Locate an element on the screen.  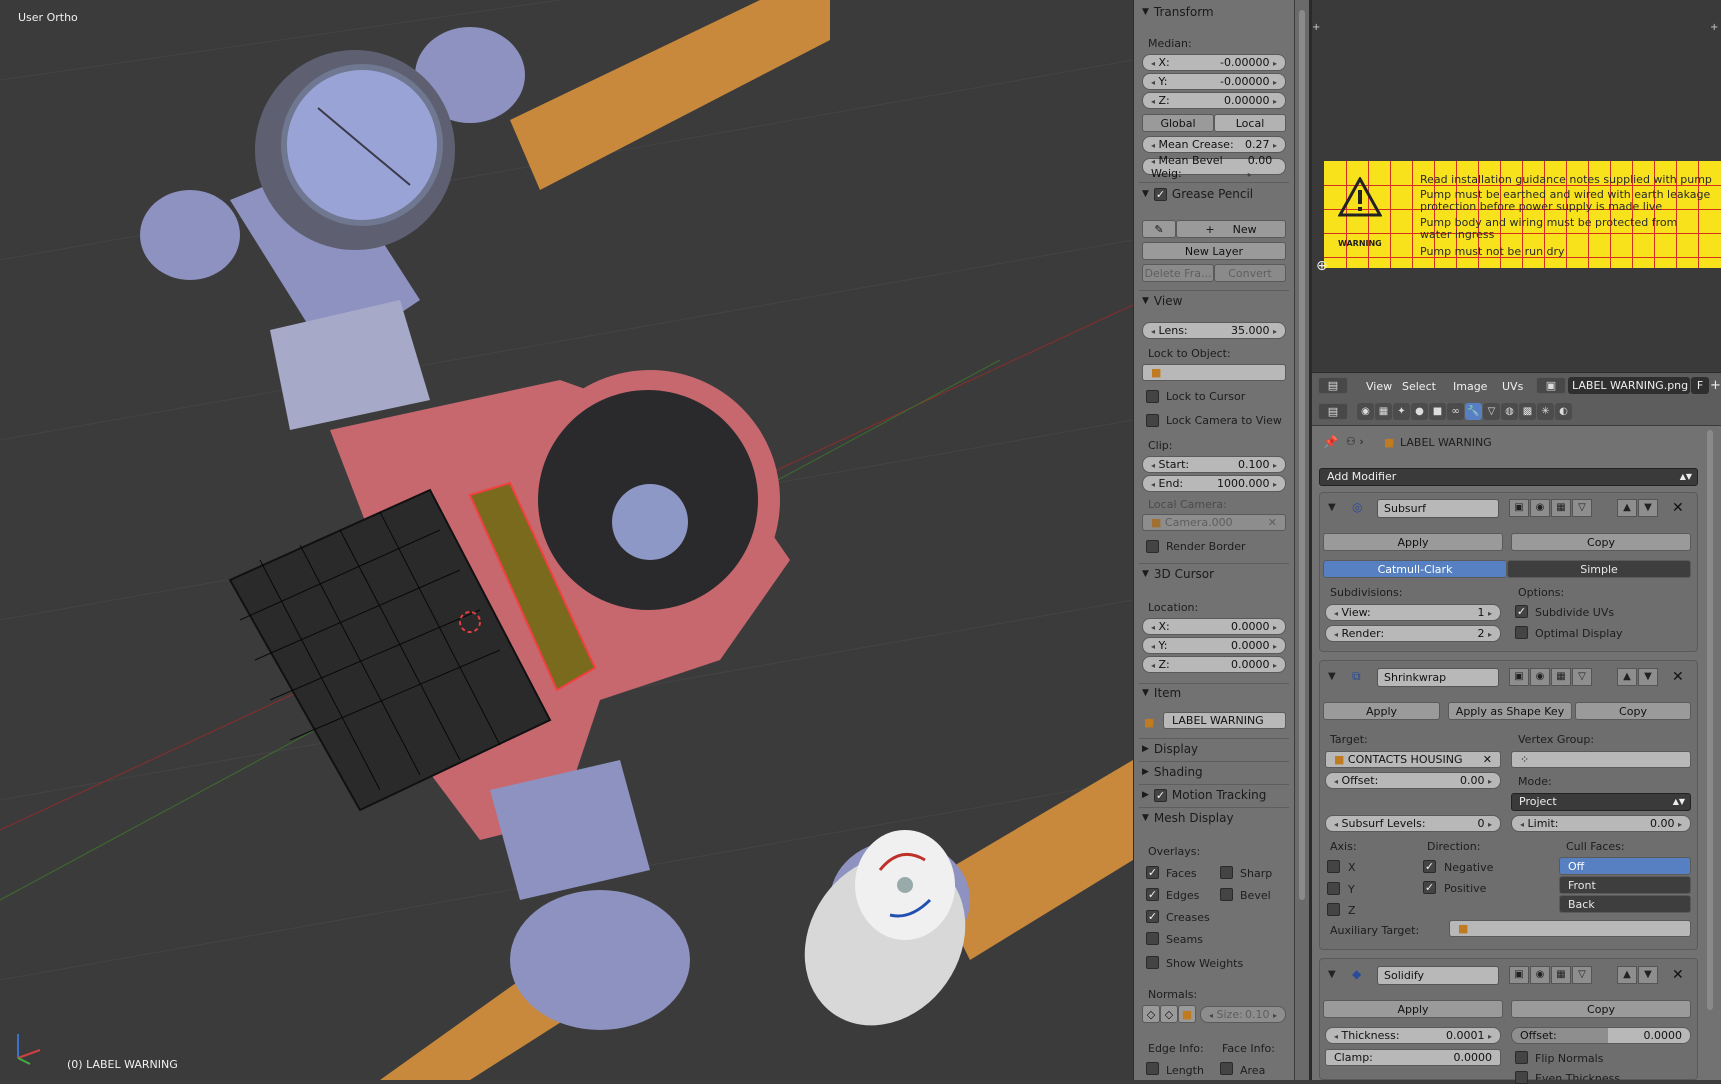
global-toggle: Global is located at coordinates (1178, 123).